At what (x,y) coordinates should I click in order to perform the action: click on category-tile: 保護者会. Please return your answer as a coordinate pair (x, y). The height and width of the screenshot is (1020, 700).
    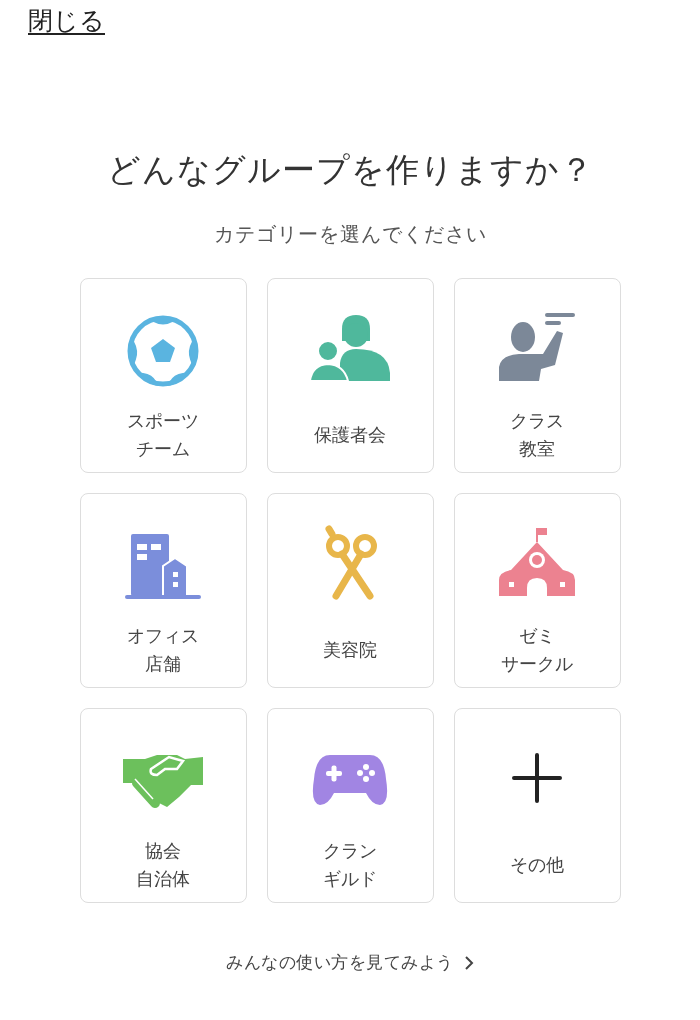
    Looking at the image, I should click on (350, 375).